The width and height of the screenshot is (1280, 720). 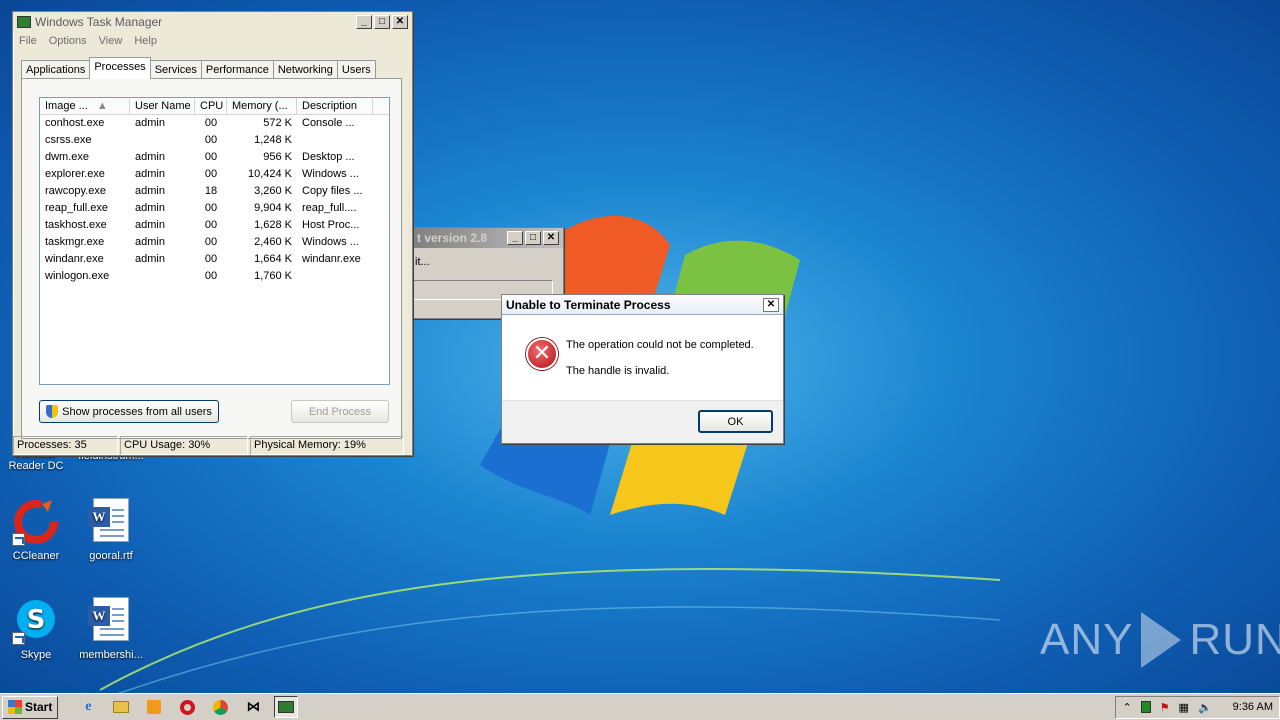 I want to click on show-all-processes-button: Show processes from all users, so click(x=129, y=411).